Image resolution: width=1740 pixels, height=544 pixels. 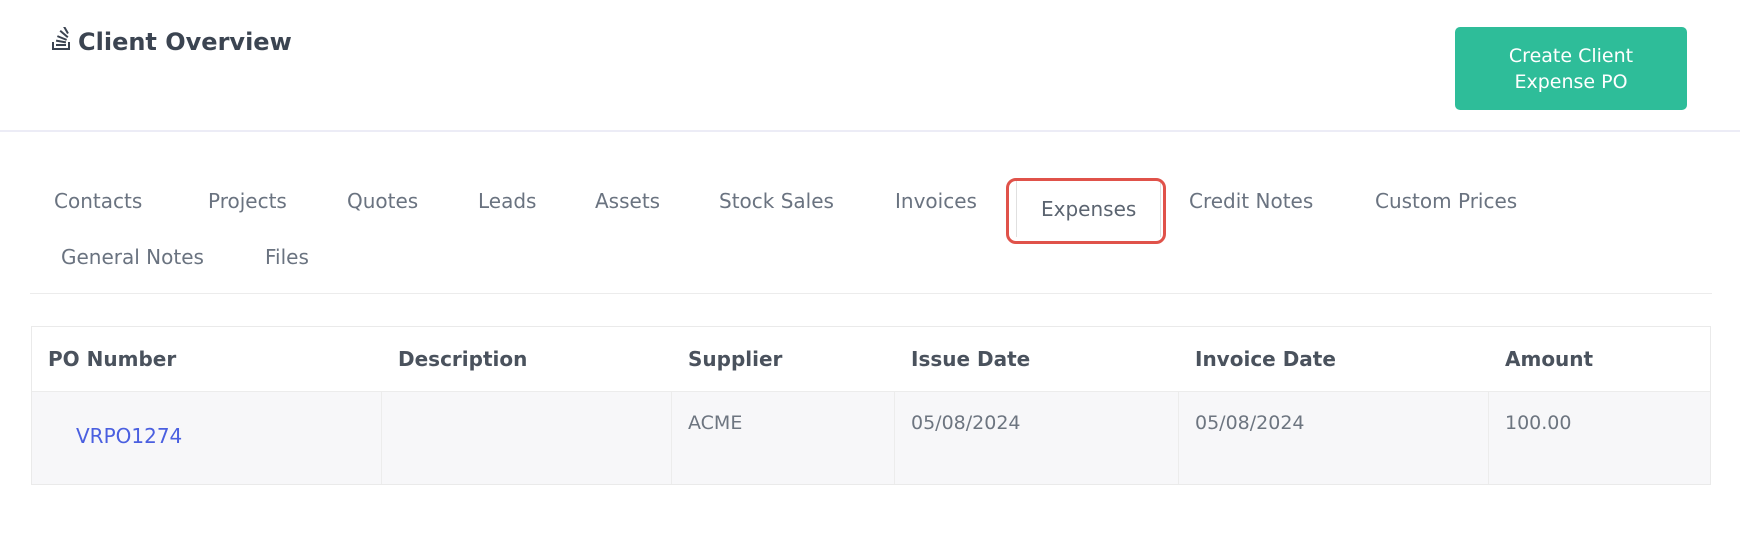 I want to click on column-header-issue-date: Issue Date, so click(x=1037, y=359).